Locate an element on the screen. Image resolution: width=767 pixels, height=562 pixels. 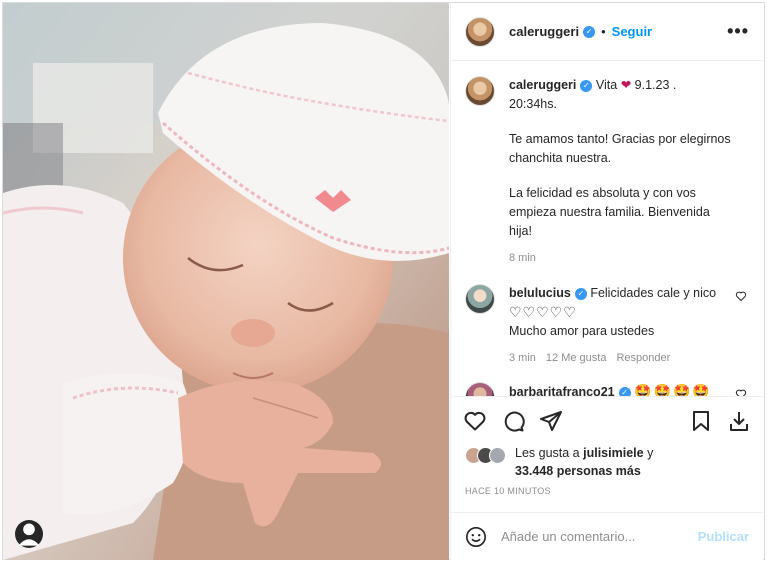
comment-username: belulucius is located at coordinates (540, 293).